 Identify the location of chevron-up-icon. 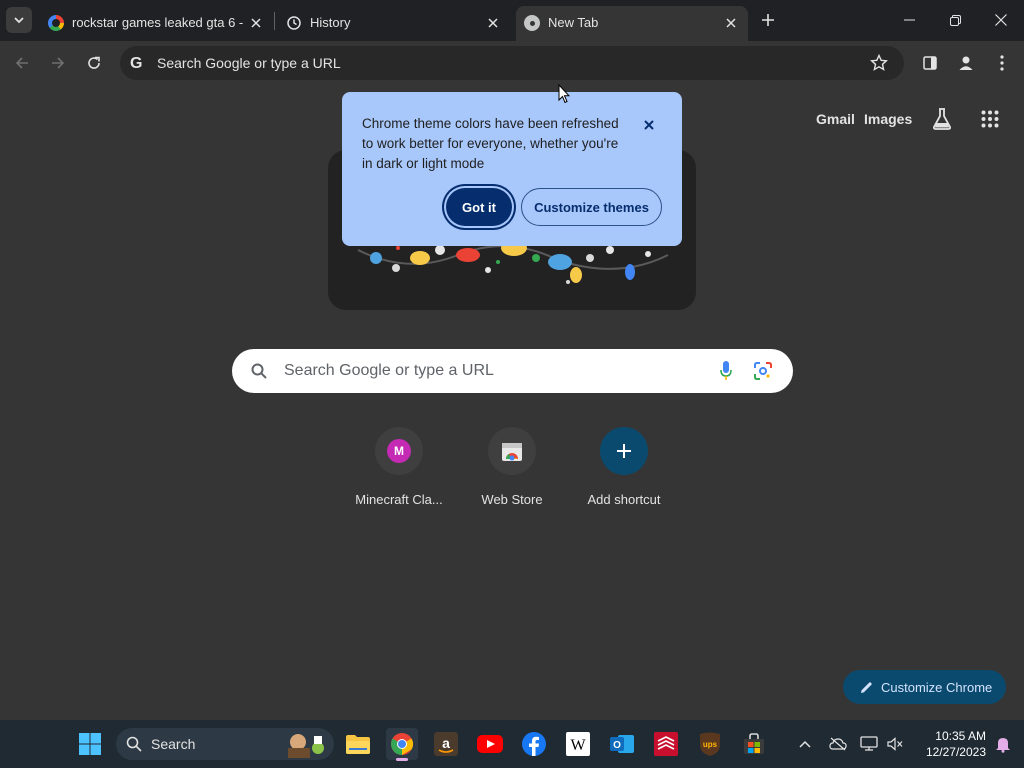
(805, 744).